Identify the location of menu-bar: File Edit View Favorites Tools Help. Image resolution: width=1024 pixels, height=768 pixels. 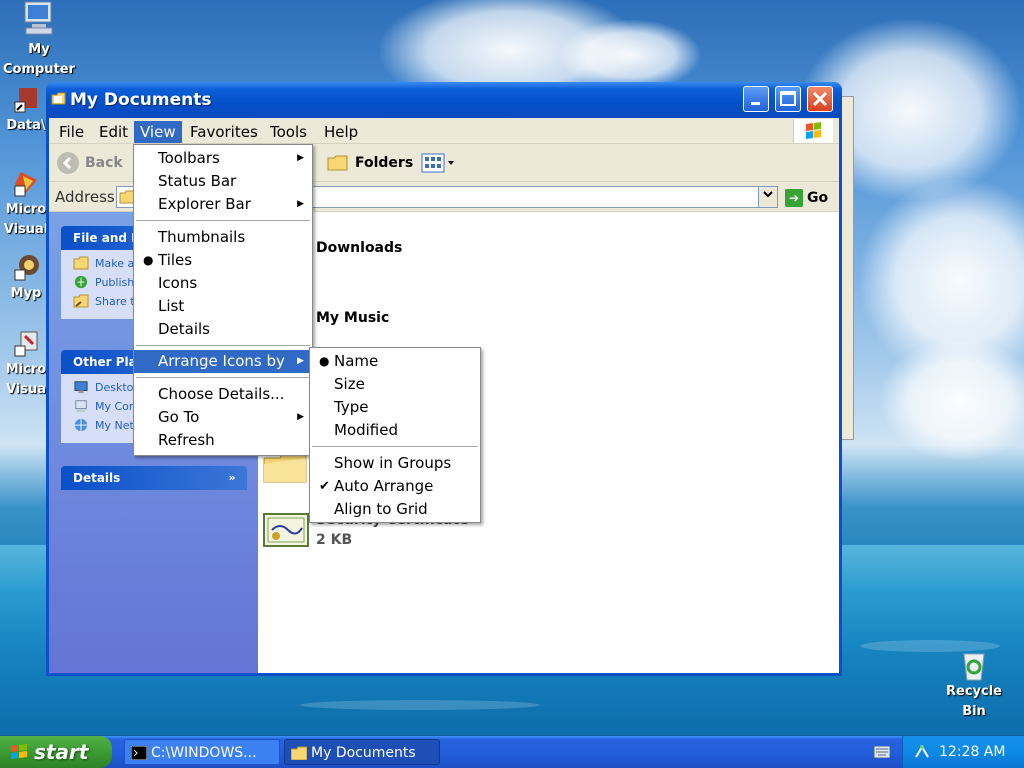
(444, 131).